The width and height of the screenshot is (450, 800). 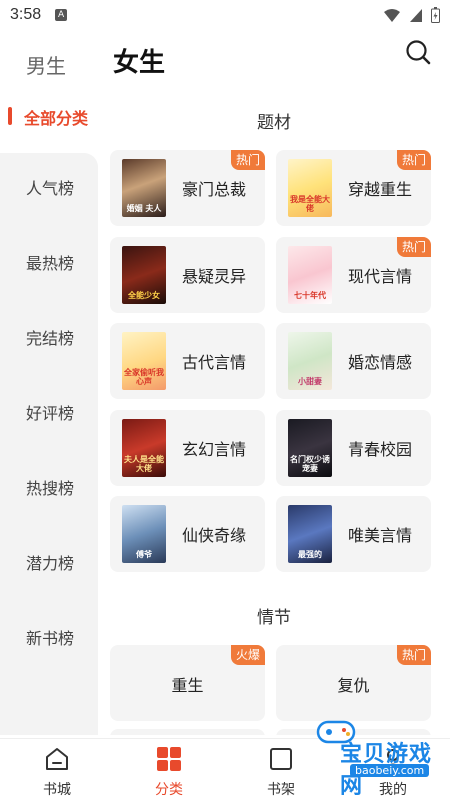 I want to click on book-cover: 全家偷听我心声, so click(x=144, y=361).